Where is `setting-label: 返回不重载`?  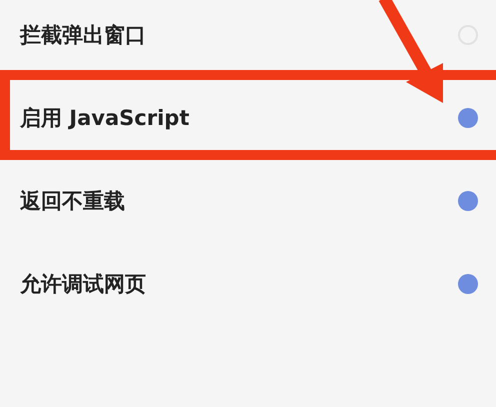 setting-label: 返回不重载 is located at coordinates (72, 201).